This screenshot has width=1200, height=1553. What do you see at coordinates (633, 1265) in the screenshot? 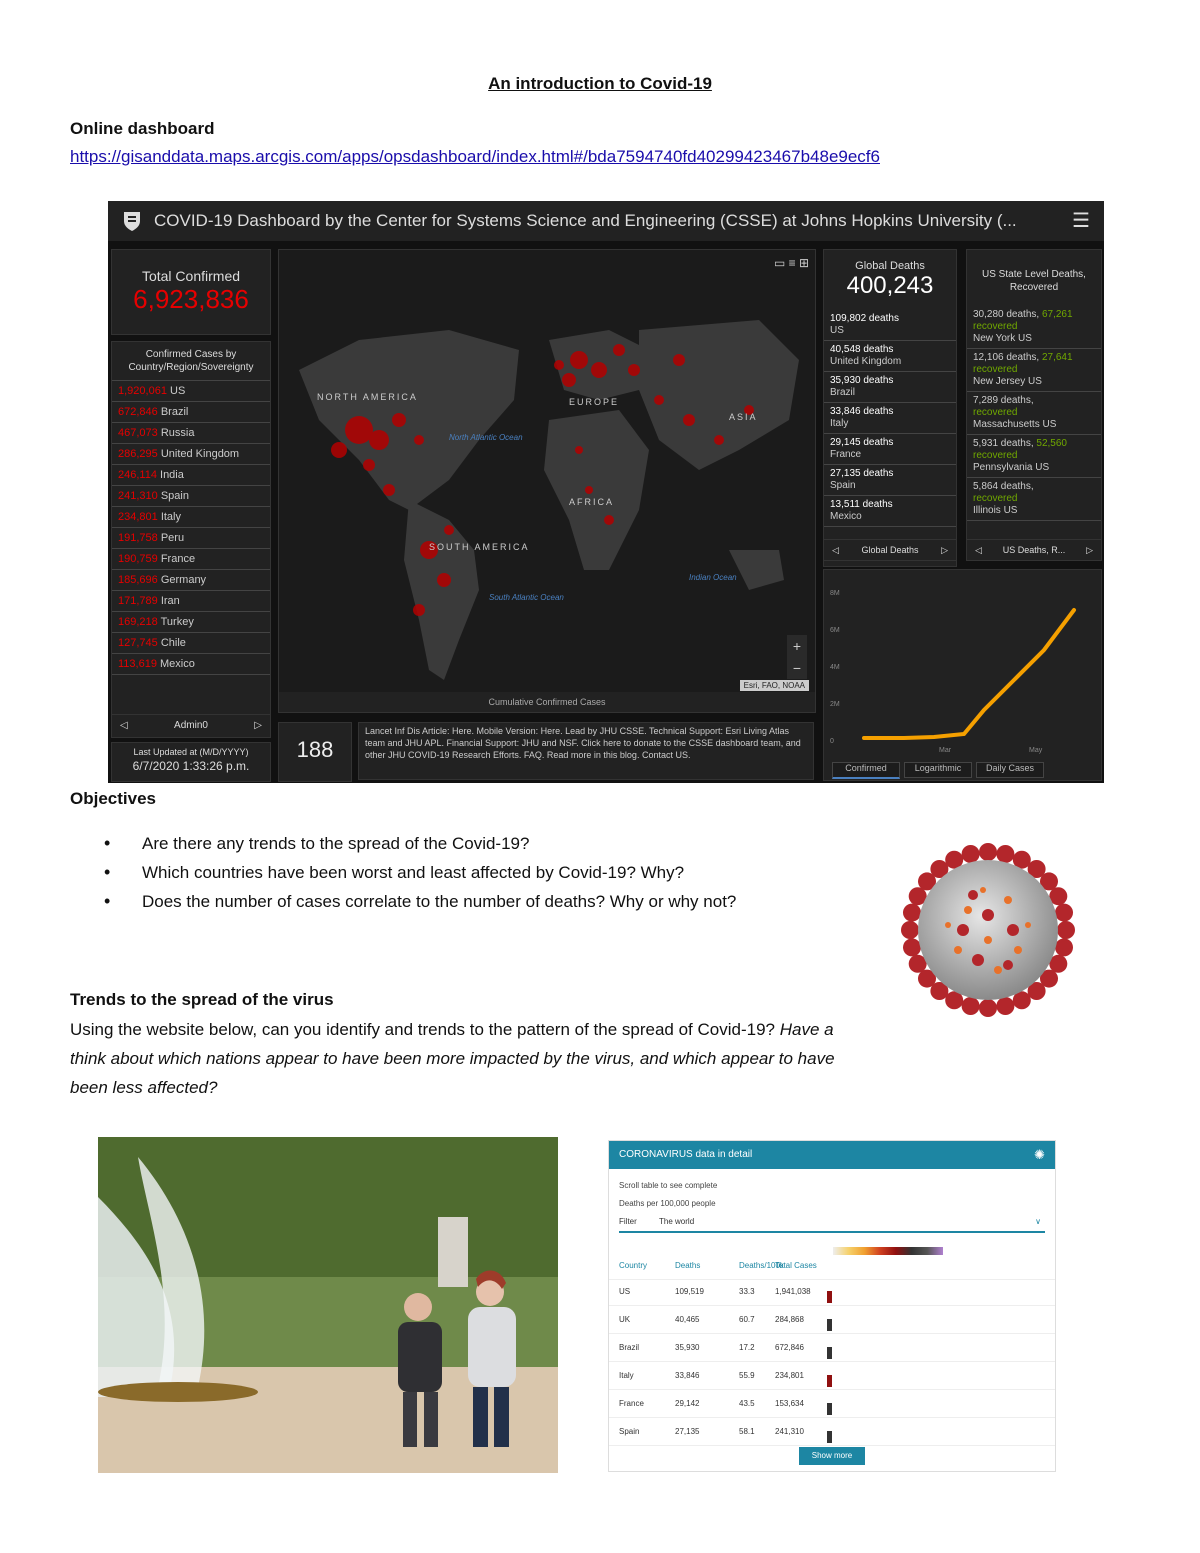
I see `column-header: Country` at bounding box center [633, 1265].